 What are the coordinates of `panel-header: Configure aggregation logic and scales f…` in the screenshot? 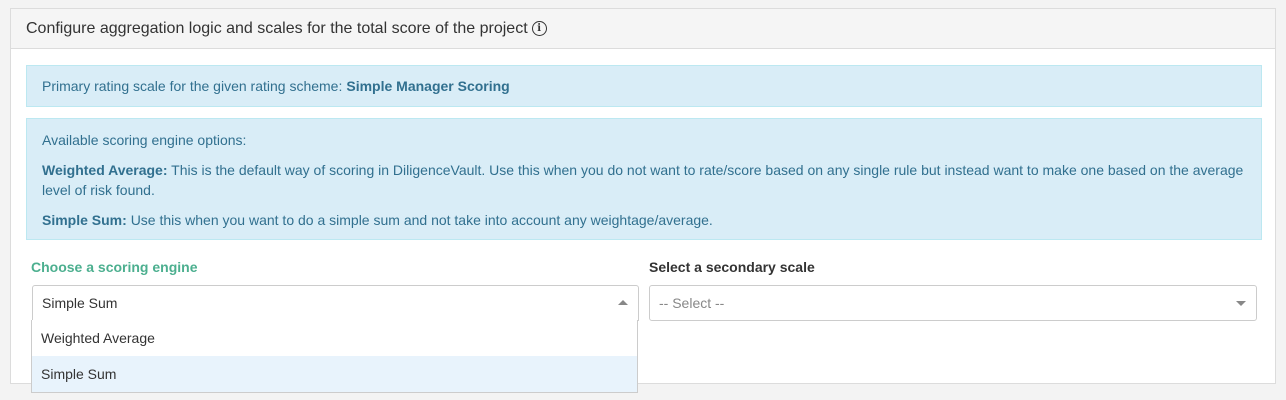 It's located at (643, 29).